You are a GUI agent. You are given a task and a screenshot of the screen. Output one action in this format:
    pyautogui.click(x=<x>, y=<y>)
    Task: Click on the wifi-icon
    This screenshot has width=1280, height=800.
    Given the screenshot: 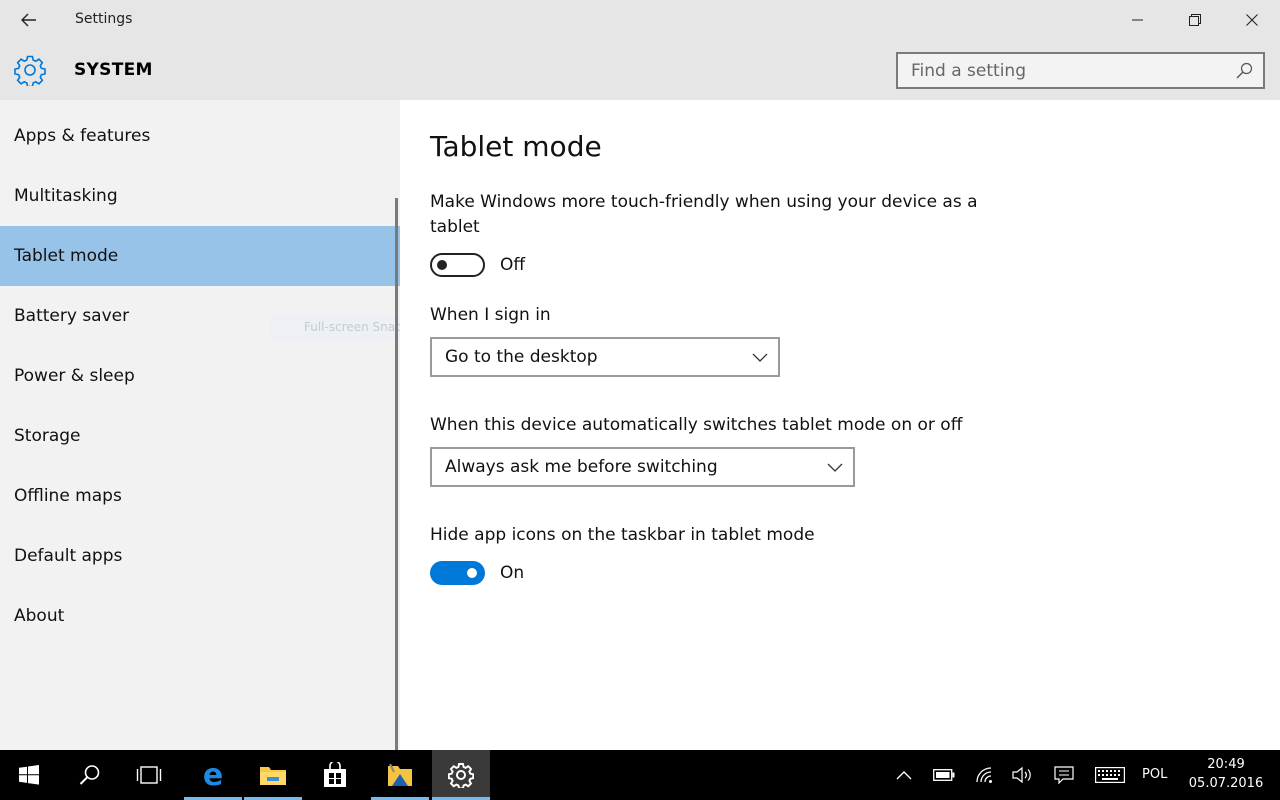 What is the action you would take?
    pyautogui.click(x=984, y=775)
    